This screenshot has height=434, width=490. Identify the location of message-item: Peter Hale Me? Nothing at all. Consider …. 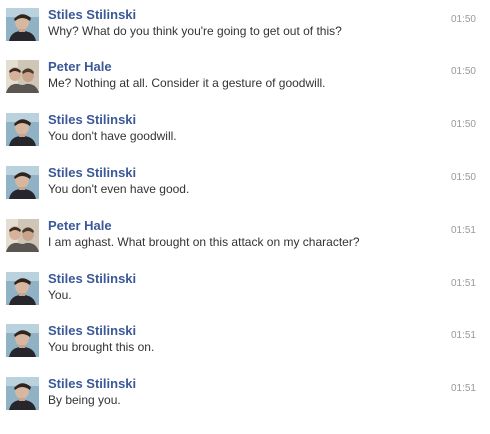
(245, 81).